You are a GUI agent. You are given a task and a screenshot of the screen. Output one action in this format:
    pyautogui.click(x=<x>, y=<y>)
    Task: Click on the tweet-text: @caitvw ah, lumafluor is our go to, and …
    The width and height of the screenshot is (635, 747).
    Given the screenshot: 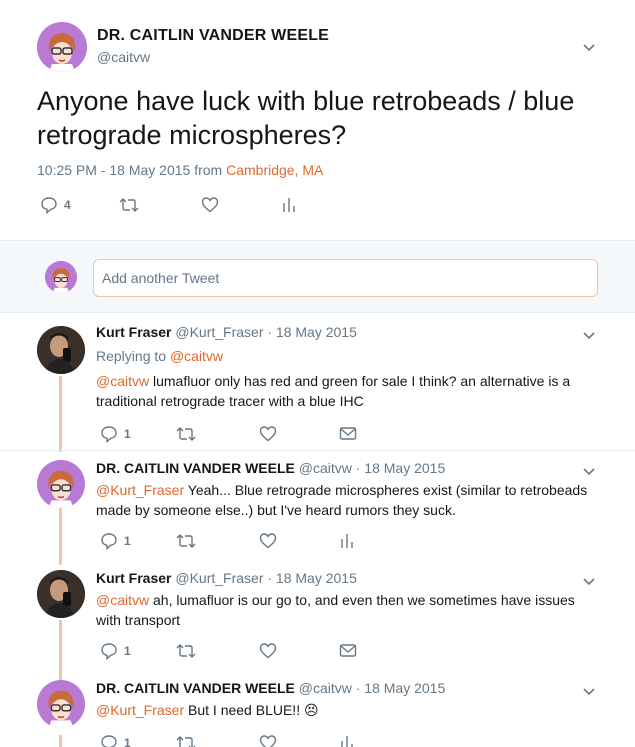 What is the action you would take?
    pyautogui.click(x=346, y=610)
    